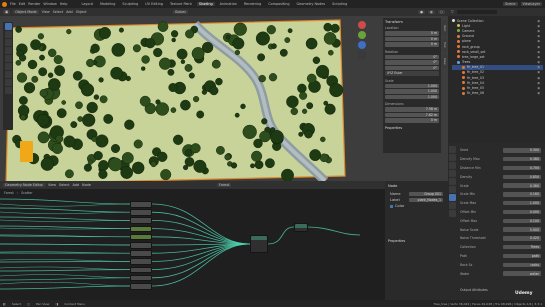 This screenshot has height=307, width=545. I want to click on workspace-tab-sculpting: Sculpting, so click(130, 4).